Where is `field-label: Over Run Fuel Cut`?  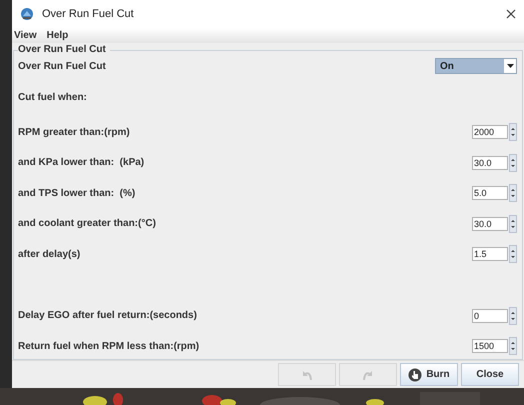 field-label: Over Run Fuel Cut is located at coordinates (62, 67).